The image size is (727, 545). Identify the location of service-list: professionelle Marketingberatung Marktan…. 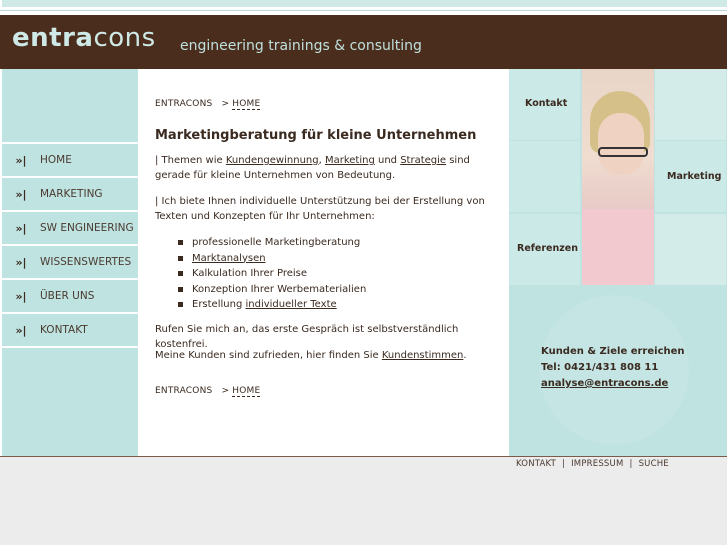
(269, 274).